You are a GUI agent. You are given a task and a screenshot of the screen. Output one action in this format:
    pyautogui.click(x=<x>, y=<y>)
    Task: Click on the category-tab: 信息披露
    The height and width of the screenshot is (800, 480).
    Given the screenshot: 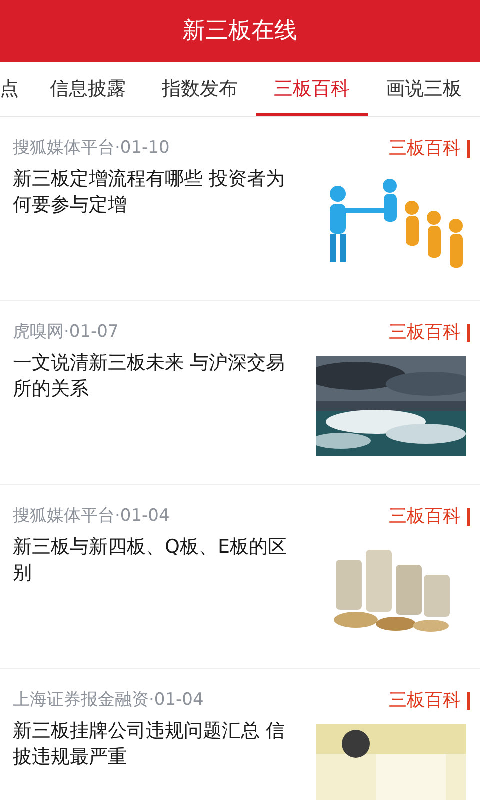 What is the action you would take?
    pyautogui.click(x=88, y=89)
    